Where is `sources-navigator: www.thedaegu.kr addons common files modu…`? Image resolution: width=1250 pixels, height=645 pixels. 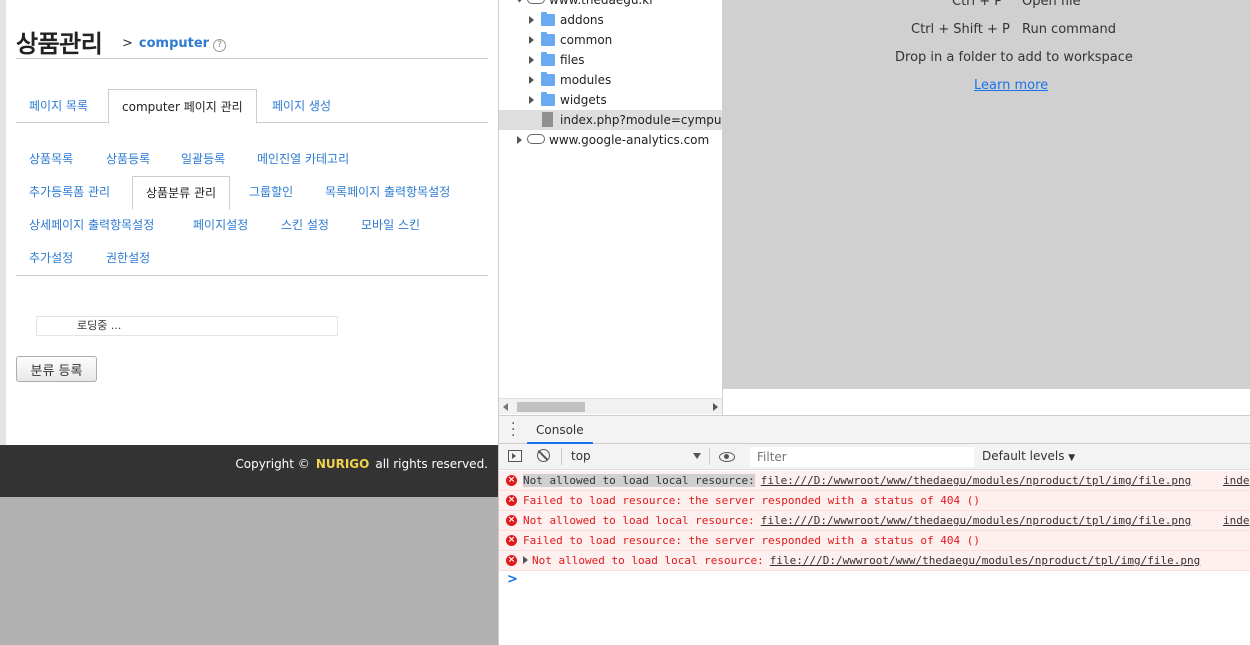
sources-navigator: www.thedaegu.kr addons common files modu… is located at coordinates (610, 207).